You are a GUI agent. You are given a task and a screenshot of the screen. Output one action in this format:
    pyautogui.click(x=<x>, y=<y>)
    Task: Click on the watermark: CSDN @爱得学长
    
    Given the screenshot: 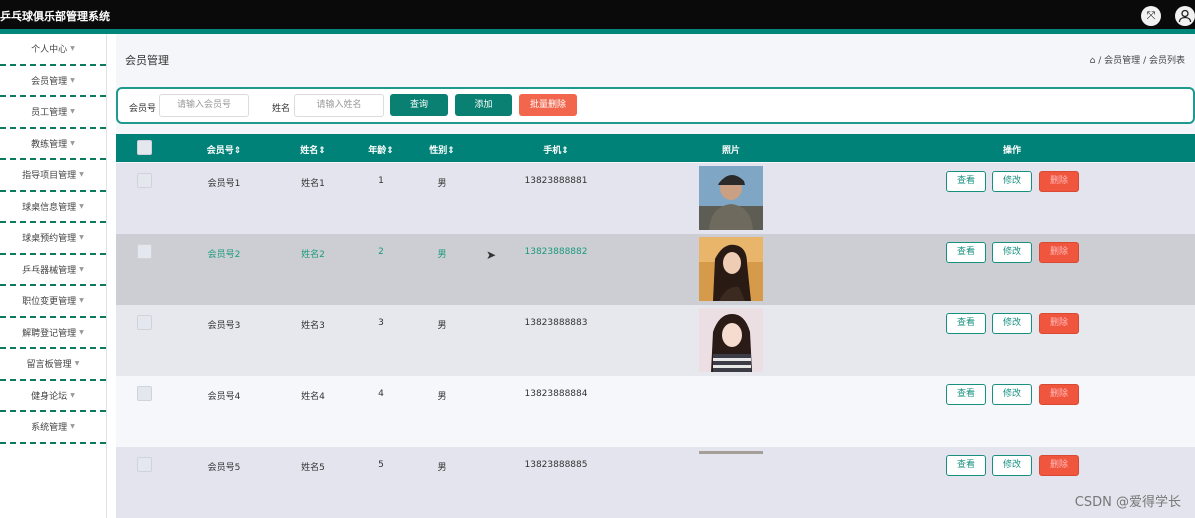 What is the action you would take?
    pyautogui.click(x=1127, y=502)
    